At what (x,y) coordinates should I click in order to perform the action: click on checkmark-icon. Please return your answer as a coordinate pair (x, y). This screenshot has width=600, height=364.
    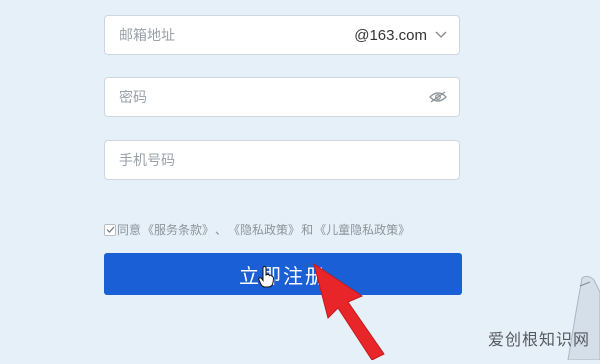
    Looking at the image, I should click on (110, 229).